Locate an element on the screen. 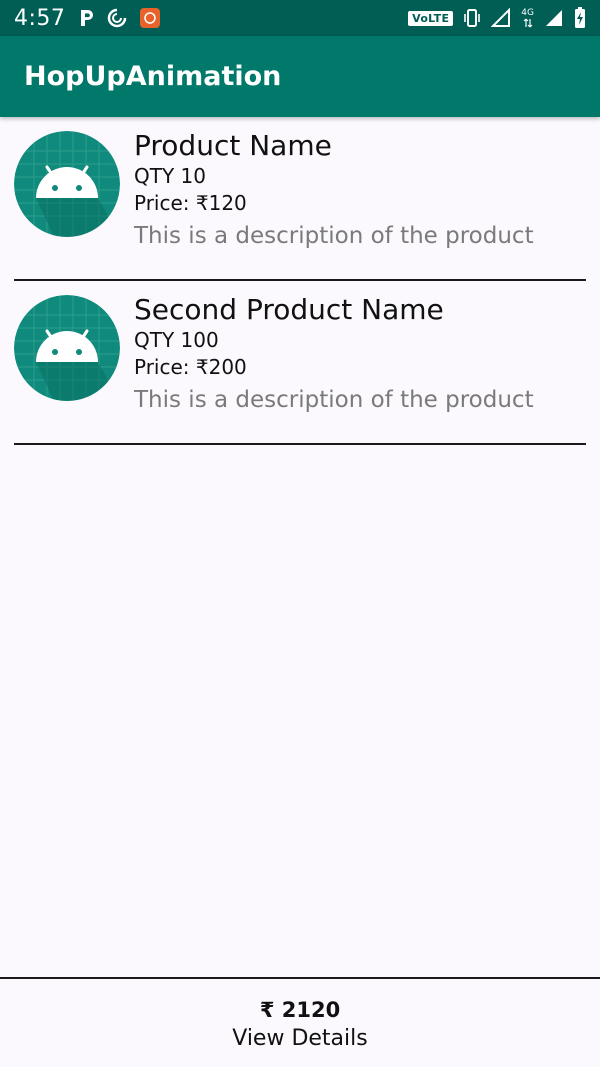 The width and height of the screenshot is (600, 1067). product-qty: QTY 10 is located at coordinates (170, 176).